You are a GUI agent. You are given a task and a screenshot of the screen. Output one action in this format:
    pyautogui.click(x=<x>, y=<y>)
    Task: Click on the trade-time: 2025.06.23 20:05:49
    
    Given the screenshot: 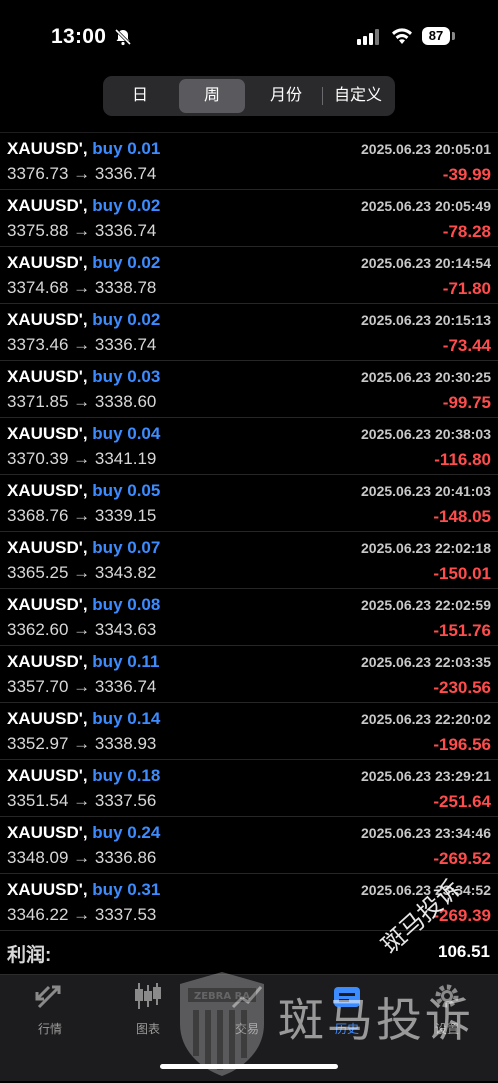 What is the action you would take?
    pyautogui.click(x=426, y=206)
    